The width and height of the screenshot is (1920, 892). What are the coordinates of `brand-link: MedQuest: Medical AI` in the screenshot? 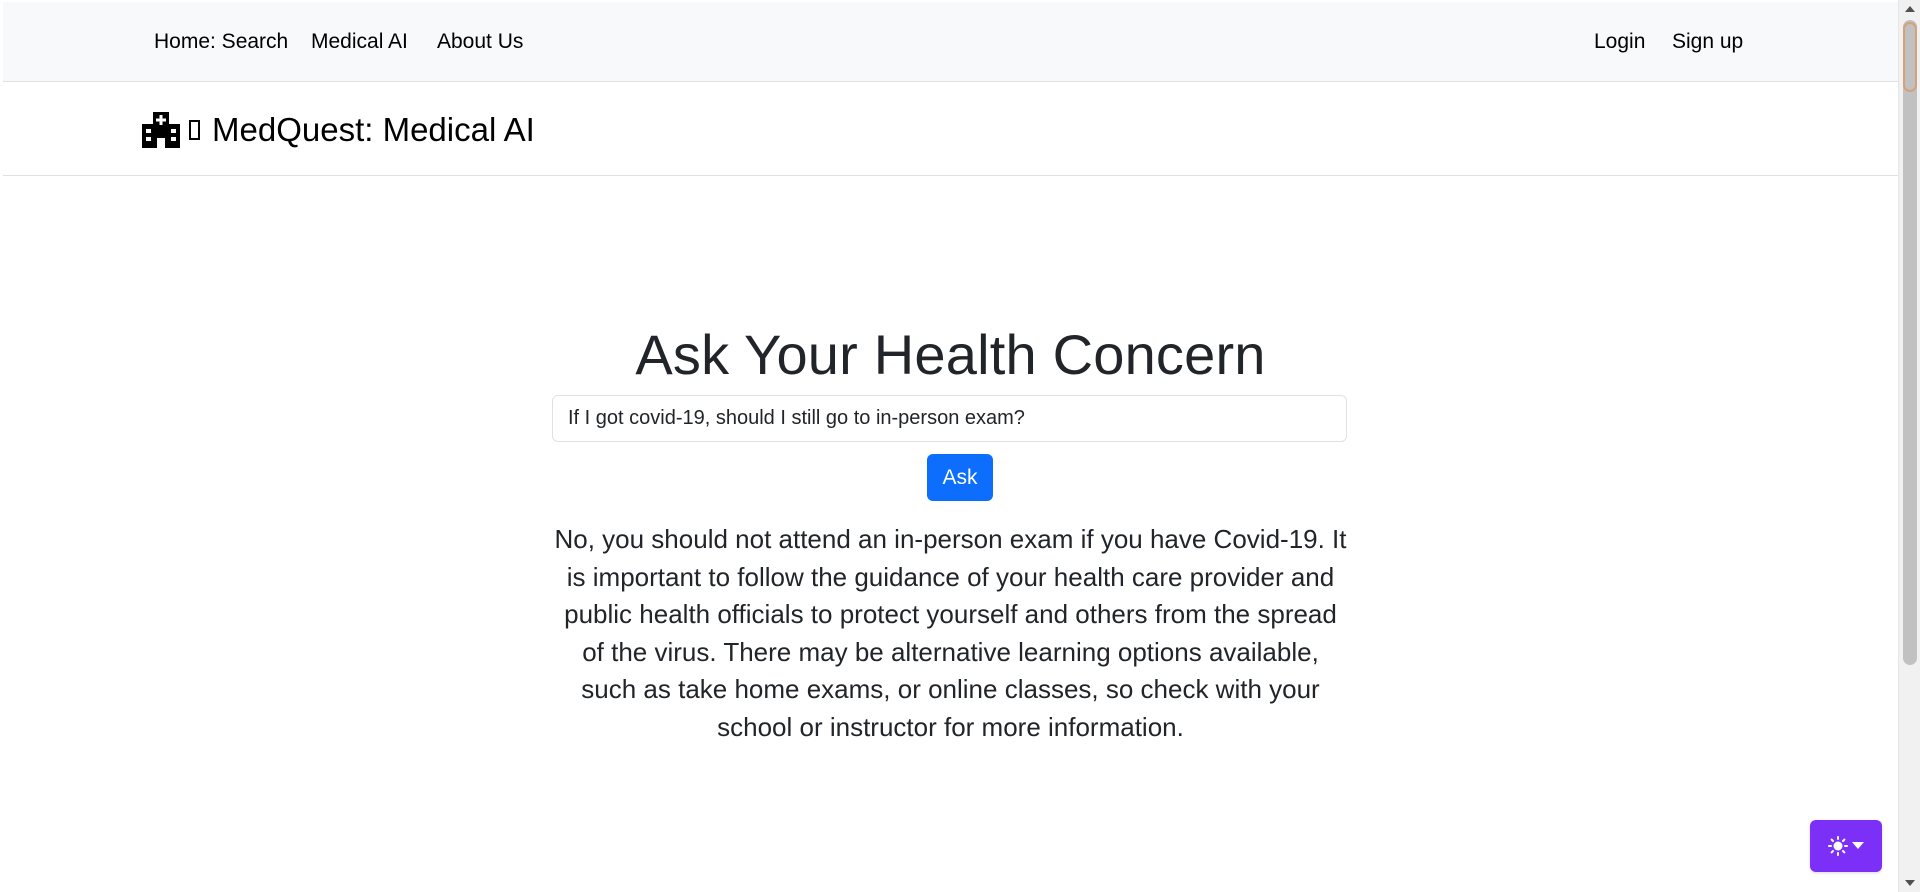 It's located at (338, 130).